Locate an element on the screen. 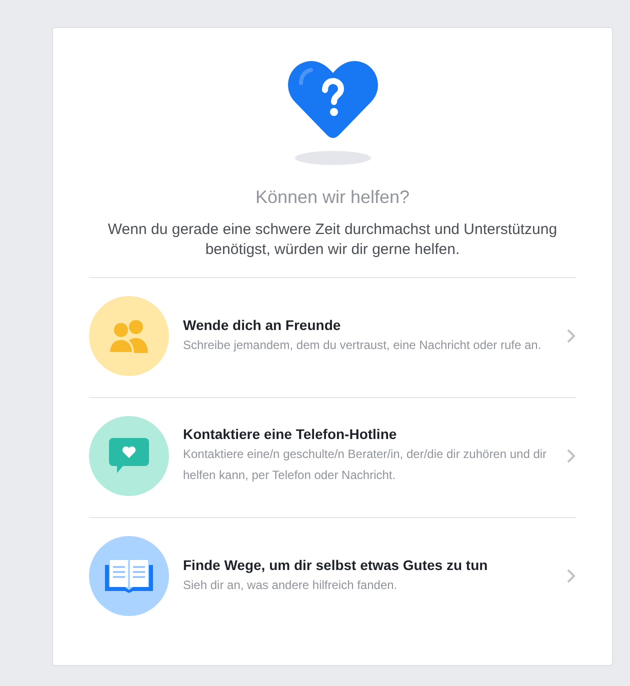 The height and width of the screenshot is (686, 630). chat-heart-icon is located at coordinates (129, 456).